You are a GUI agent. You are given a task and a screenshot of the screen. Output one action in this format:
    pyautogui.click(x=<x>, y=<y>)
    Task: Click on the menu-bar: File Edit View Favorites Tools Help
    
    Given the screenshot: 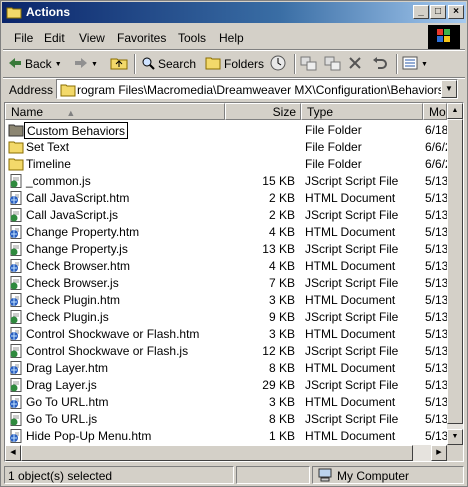 What is the action you would take?
    pyautogui.click(x=234, y=37)
    